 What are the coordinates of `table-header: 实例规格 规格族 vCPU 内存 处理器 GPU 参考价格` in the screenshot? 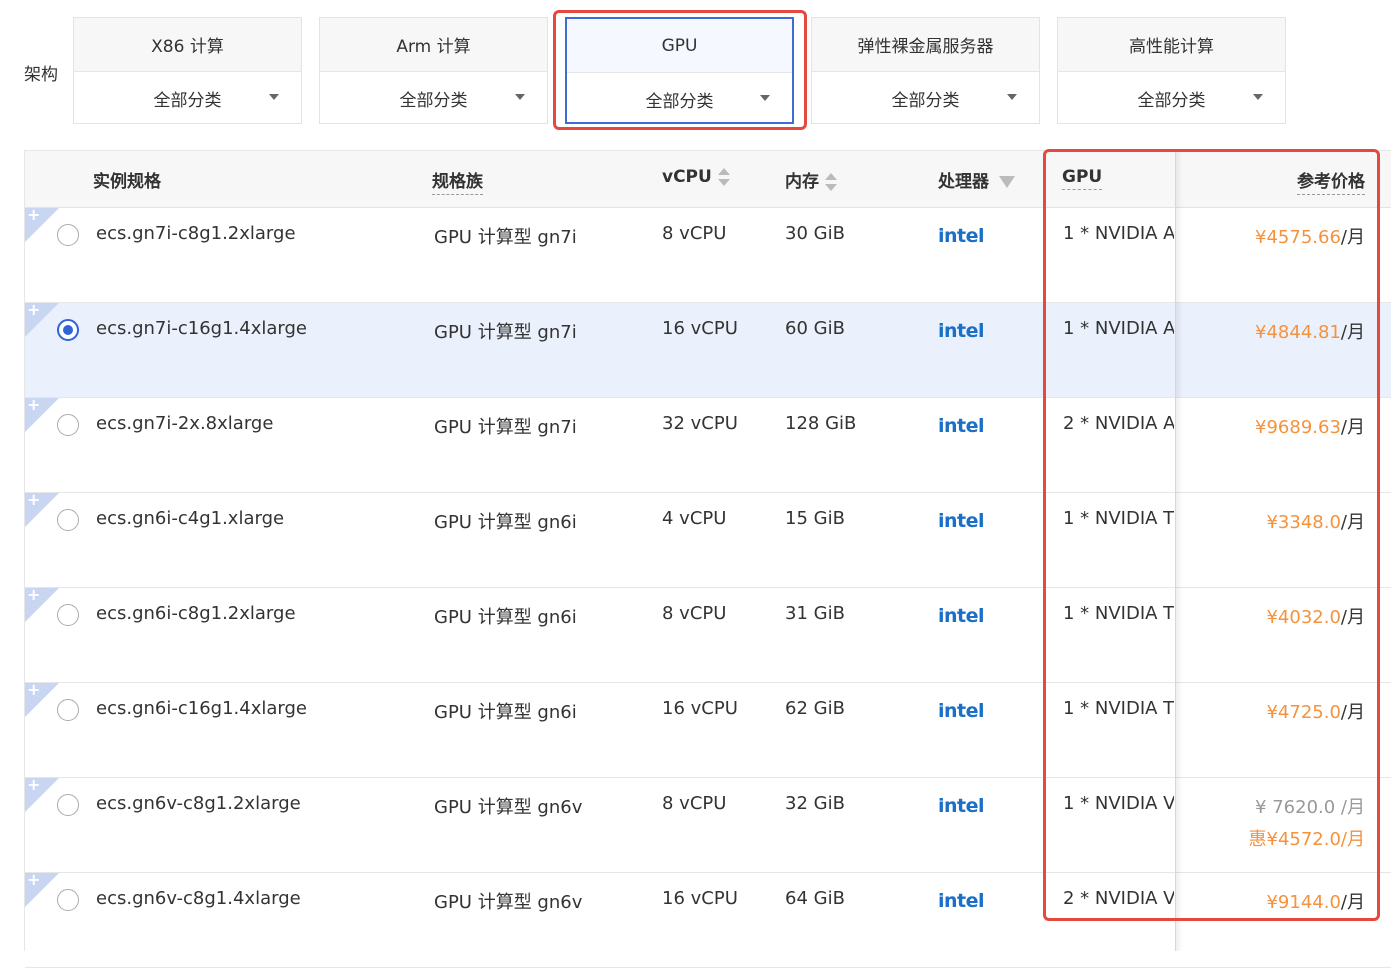 It's located at (708, 179).